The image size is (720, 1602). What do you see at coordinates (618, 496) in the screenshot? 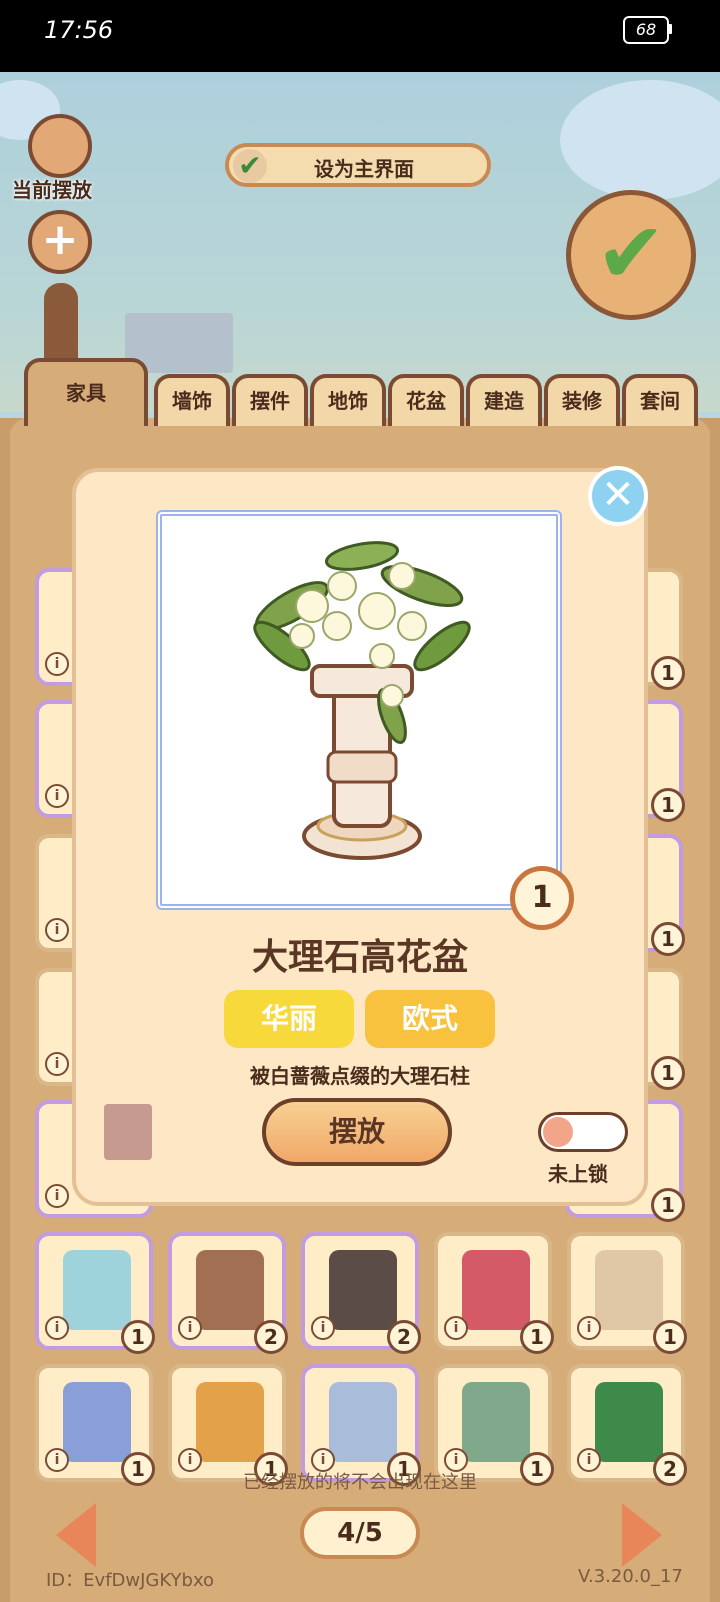
I see `close-icon: ✕` at bounding box center [618, 496].